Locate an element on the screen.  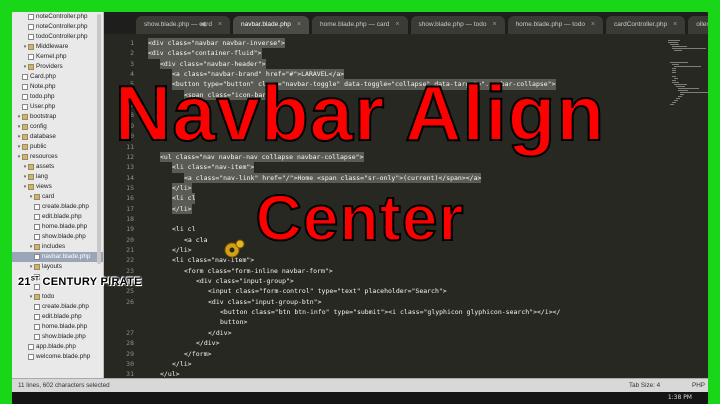
code-line: 22 <li class="nav-item"> is located at coordinates (384, 260).